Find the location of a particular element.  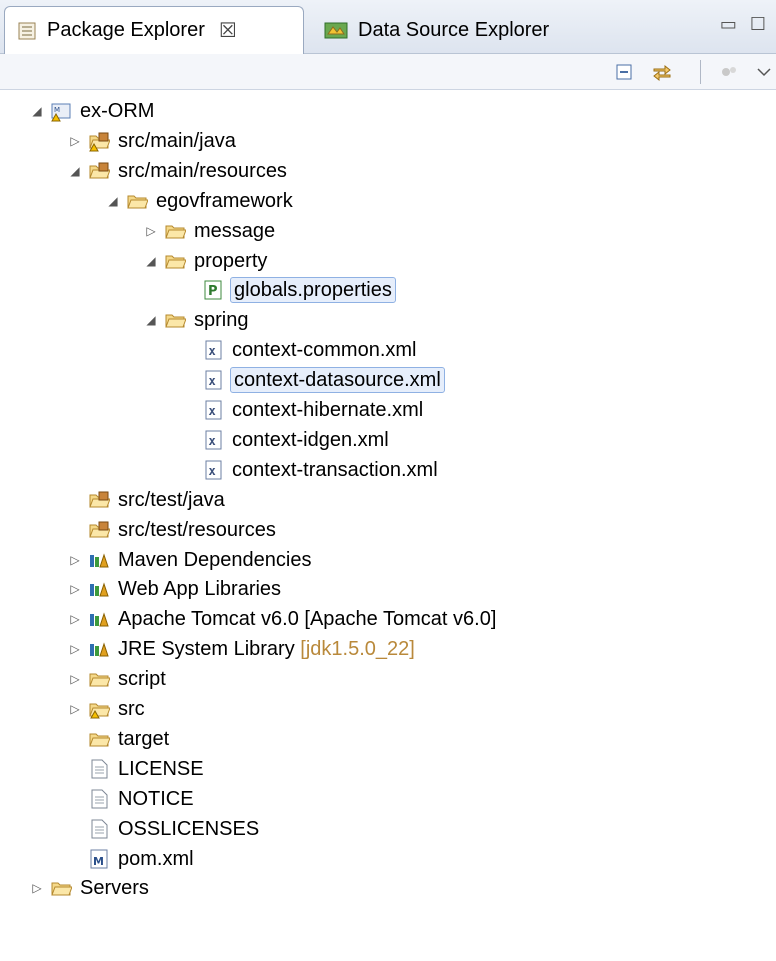

view-menu-button is located at coordinates (730, 72).